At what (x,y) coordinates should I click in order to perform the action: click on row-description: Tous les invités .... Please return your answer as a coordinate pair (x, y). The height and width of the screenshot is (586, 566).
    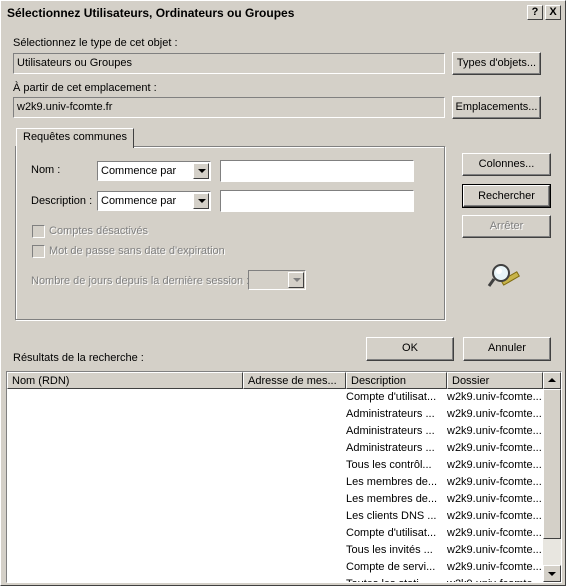
    Looking at the image, I should click on (389, 550).